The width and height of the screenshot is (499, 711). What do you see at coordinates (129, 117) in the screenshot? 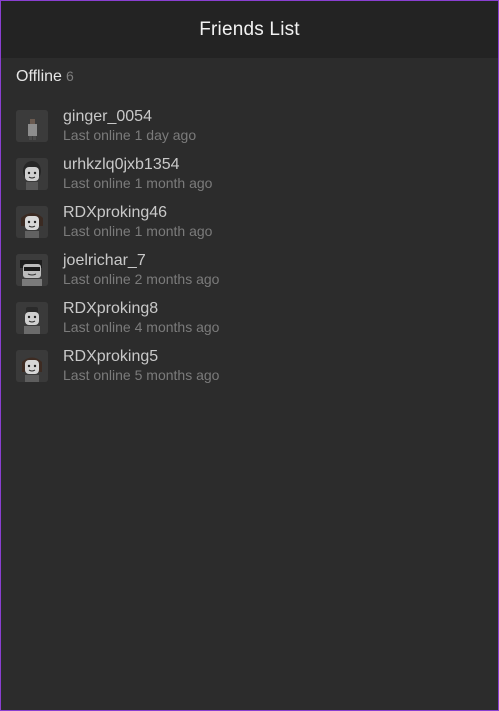
I see `friend-name: ginger_0054` at bounding box center [129, 117].